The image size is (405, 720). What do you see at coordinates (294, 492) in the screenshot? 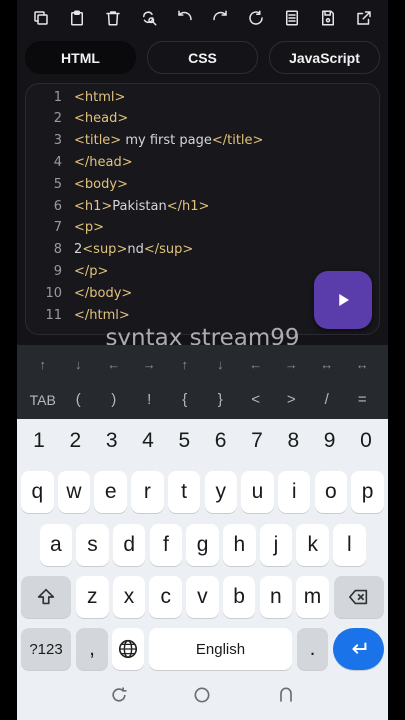
I see `key-i: i` at bounding box center [294, 492].